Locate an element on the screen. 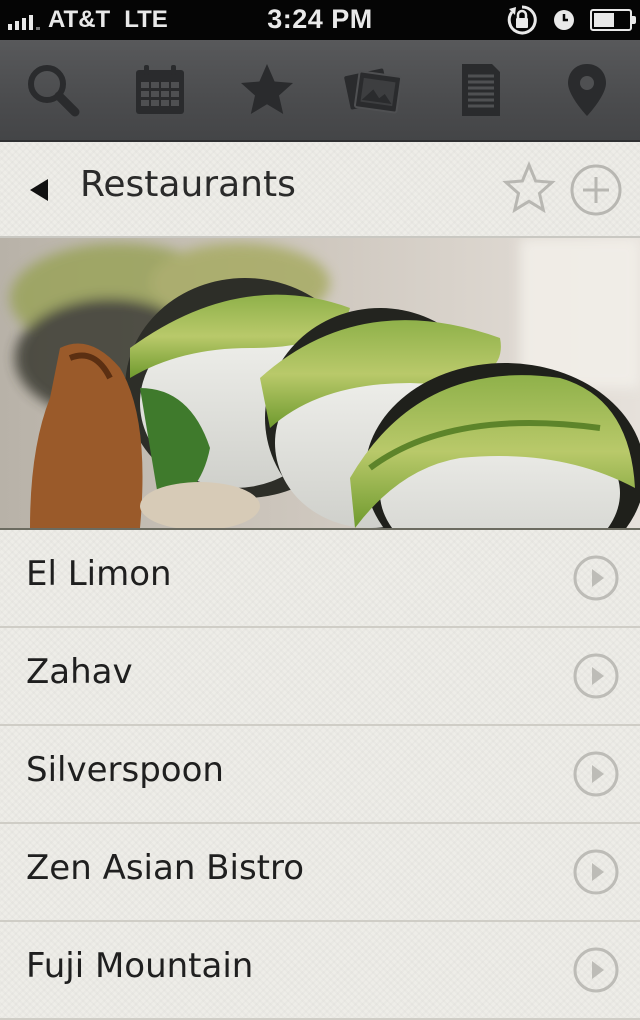  photos-icon is located at coordinates (373, 91).